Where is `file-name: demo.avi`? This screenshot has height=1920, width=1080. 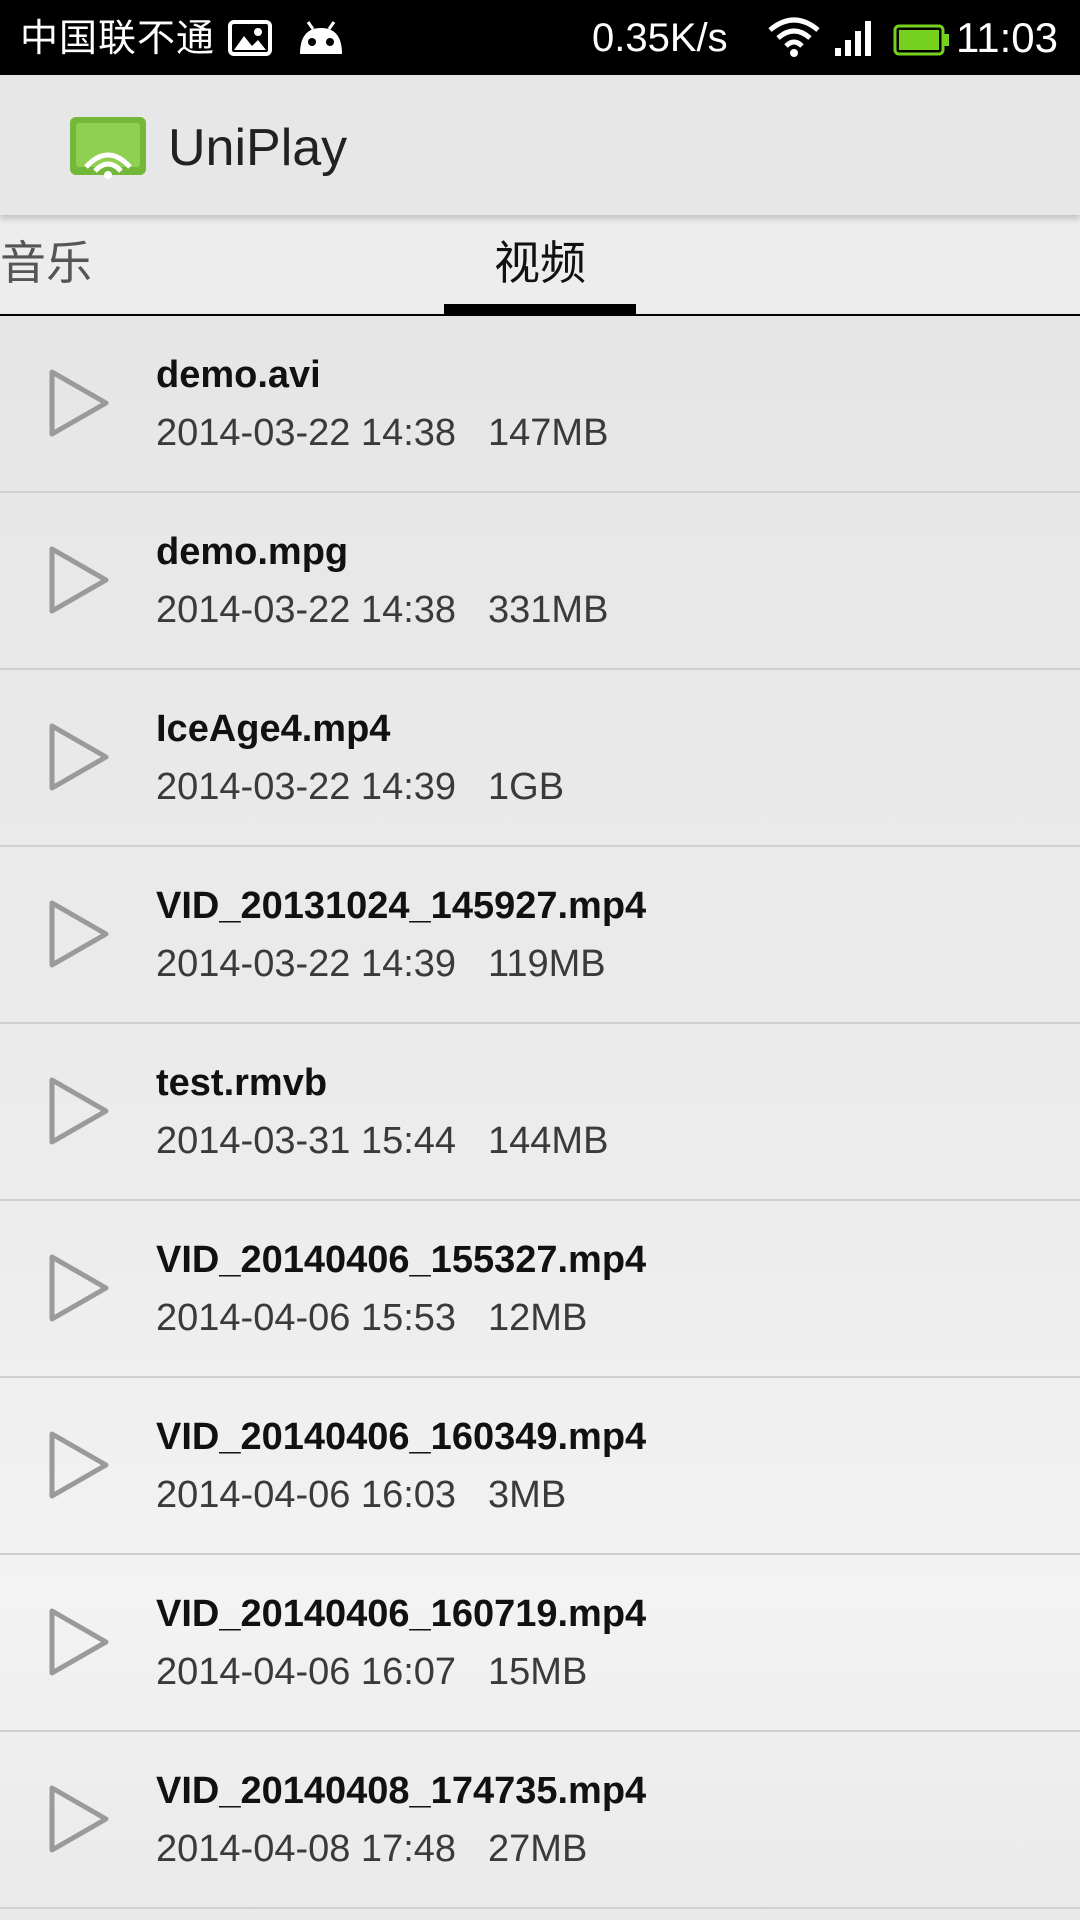
file-name: demo.avi is located at coordinates (238, 375).